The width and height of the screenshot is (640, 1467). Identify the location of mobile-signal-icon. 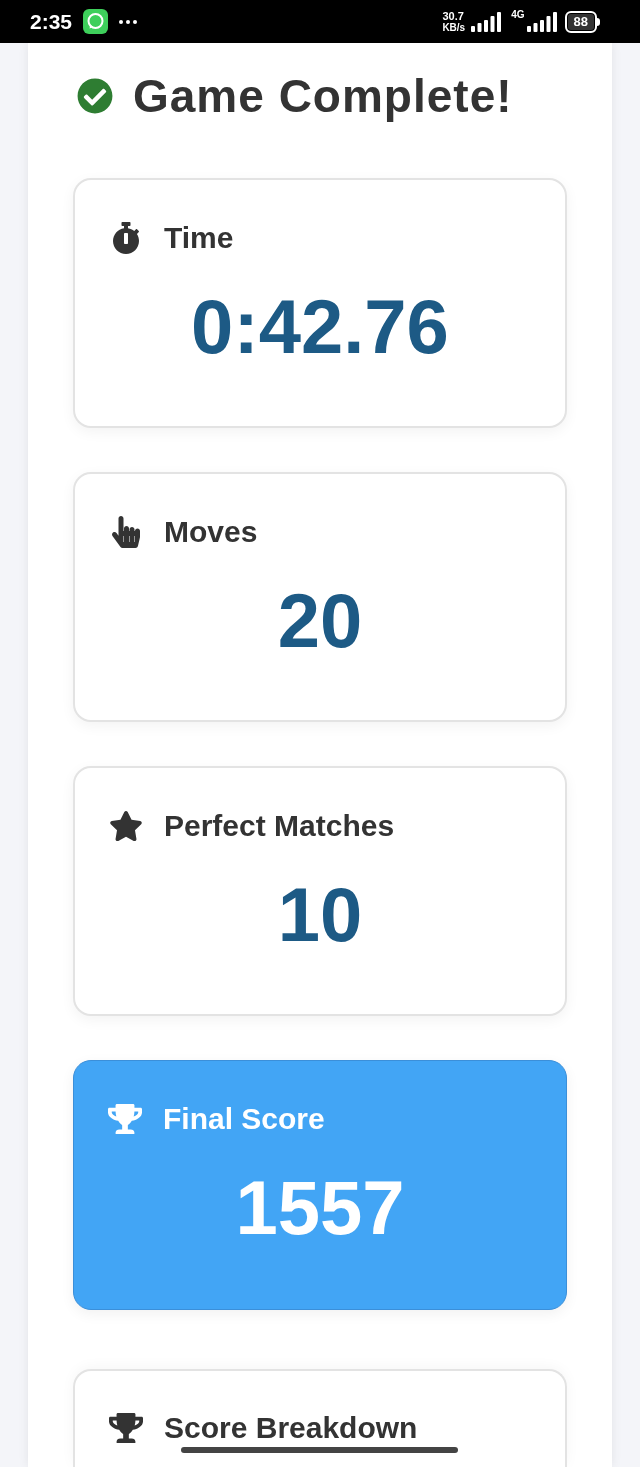
(541, 21).